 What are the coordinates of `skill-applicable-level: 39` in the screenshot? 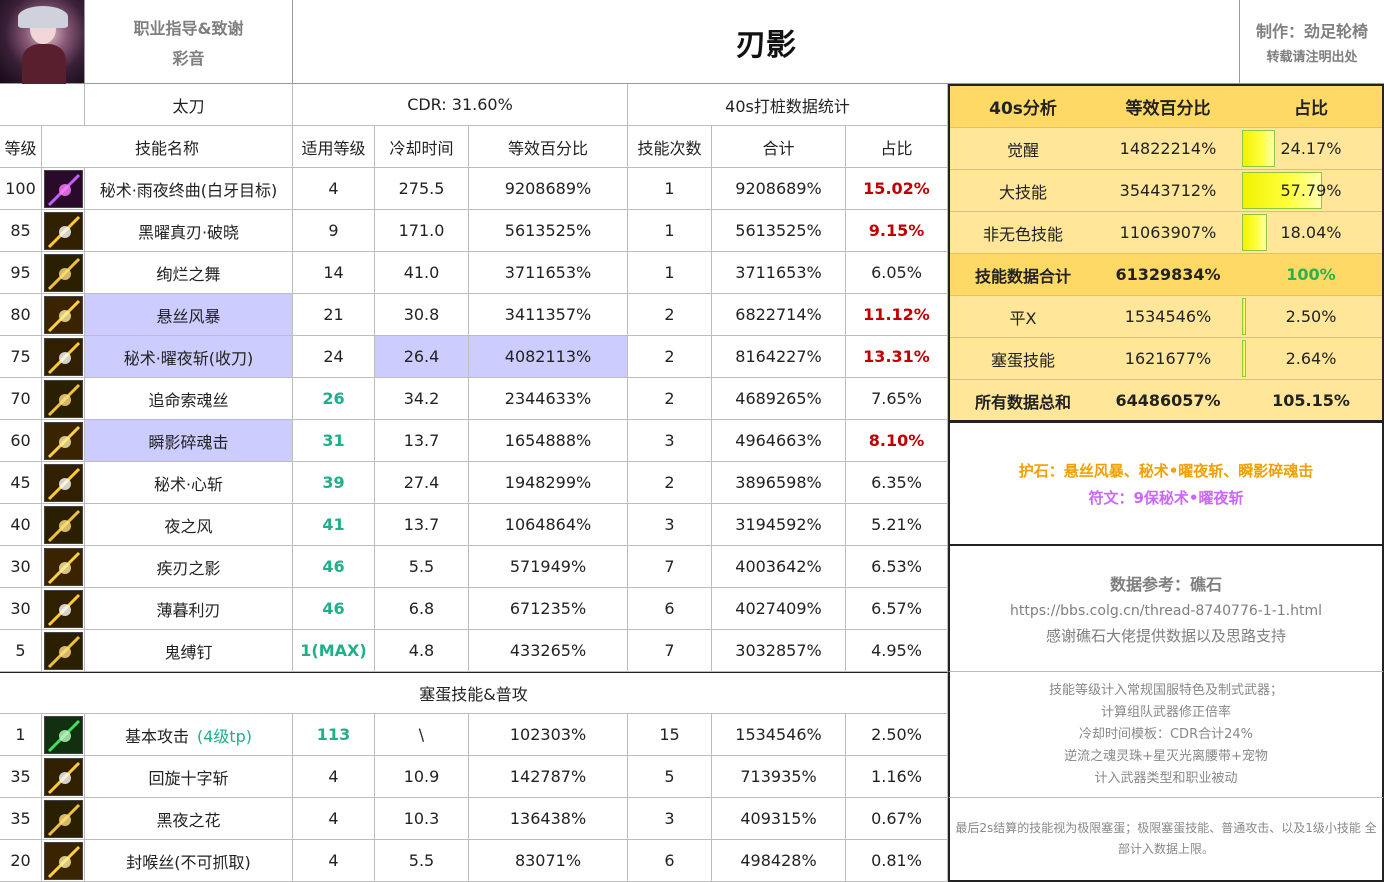 It's located at (334, 483).